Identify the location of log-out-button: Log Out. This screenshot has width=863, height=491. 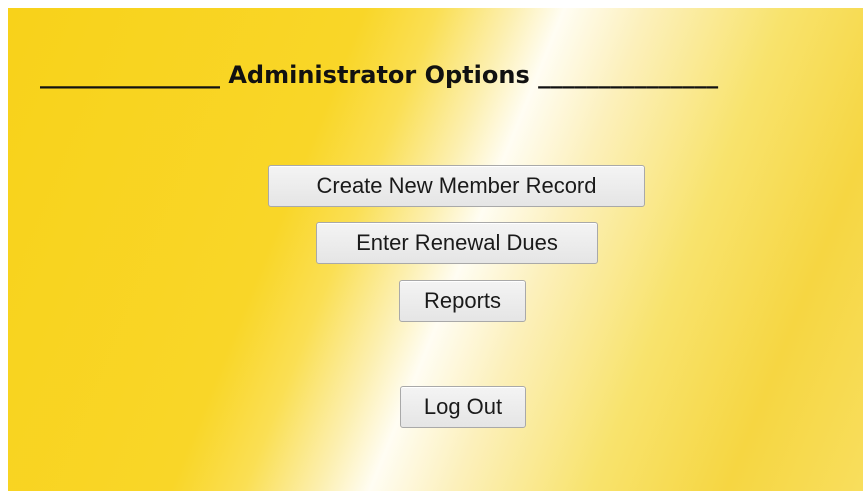
(463, 407).